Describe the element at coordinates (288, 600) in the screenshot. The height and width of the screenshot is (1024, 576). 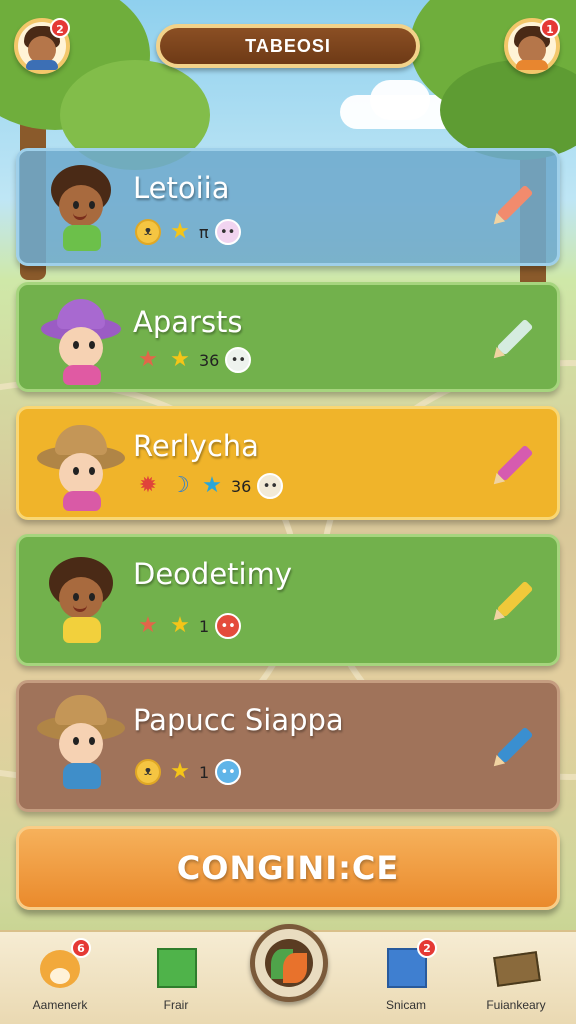
I see `player-card: Deodetimy ★ ★ 1 ••` at that location.